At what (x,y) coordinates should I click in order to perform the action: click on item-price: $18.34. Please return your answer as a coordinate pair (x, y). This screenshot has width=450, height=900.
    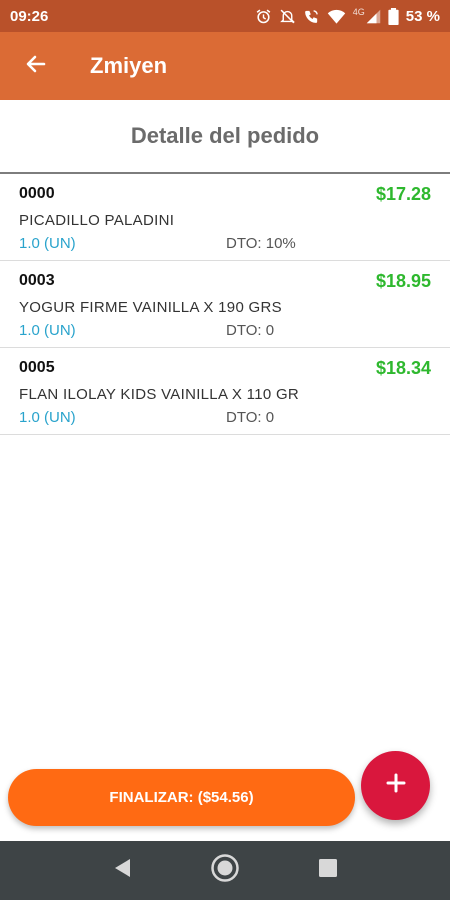
    Looking at the image, I should click on (403, 368).